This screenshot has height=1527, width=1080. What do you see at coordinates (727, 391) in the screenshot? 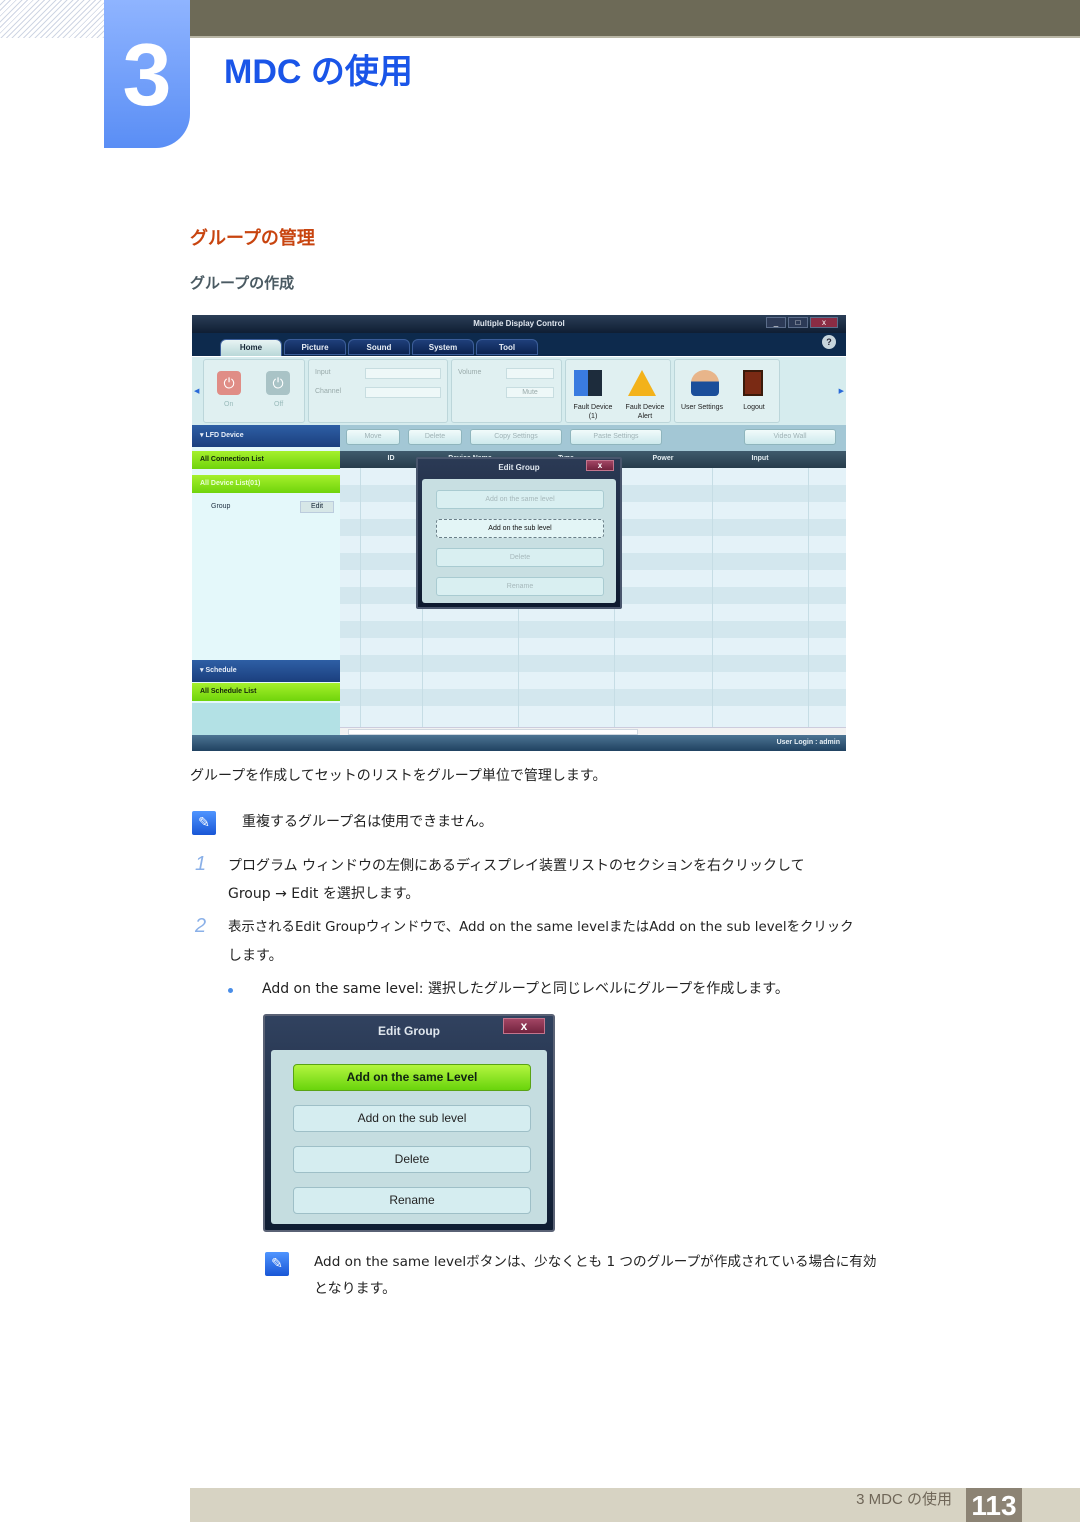
I see `user-group: User Settings Logout` at bounding box center [727, 391].